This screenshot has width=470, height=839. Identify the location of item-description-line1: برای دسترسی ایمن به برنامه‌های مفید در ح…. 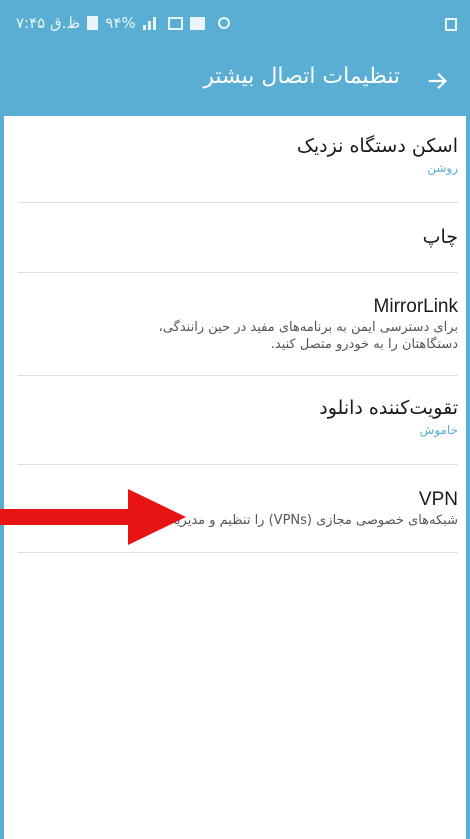
(308, 327).